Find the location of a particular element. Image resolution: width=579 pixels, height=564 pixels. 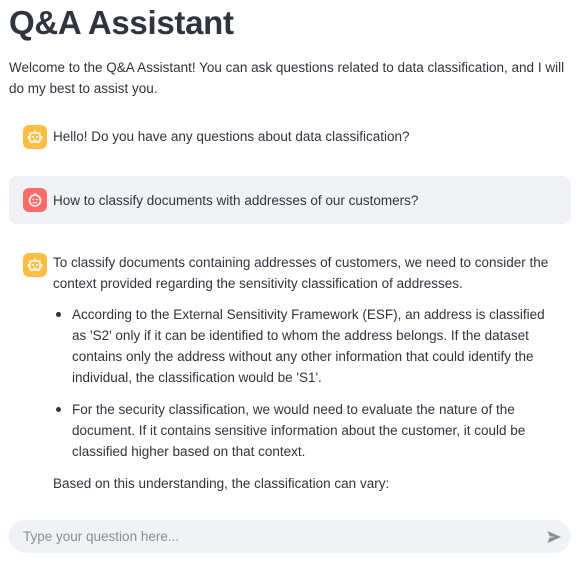

send-icon is located at coordinates (554, 536).